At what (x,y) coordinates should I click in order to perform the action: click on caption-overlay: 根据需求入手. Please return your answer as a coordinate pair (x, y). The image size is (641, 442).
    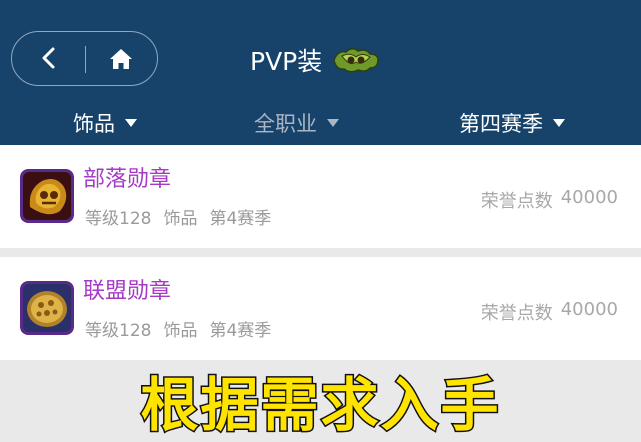
    Looking at the image, I should click on (320, 405).